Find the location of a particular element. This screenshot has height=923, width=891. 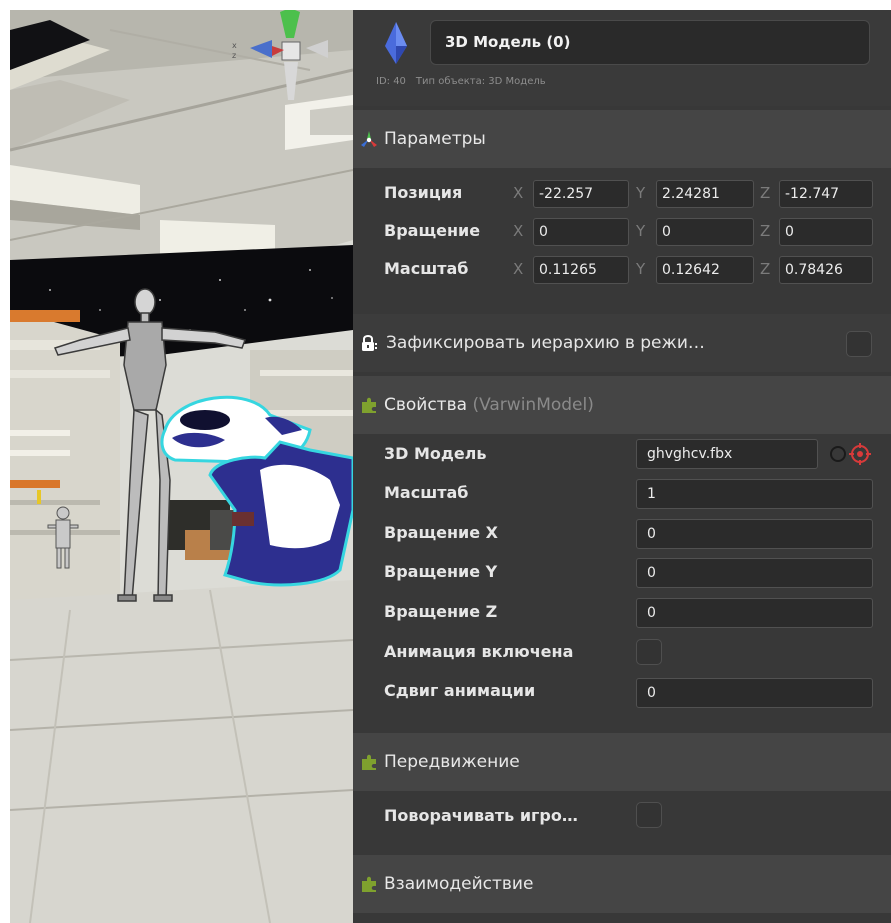

svg-text: z is located at coordinates (234, 55).